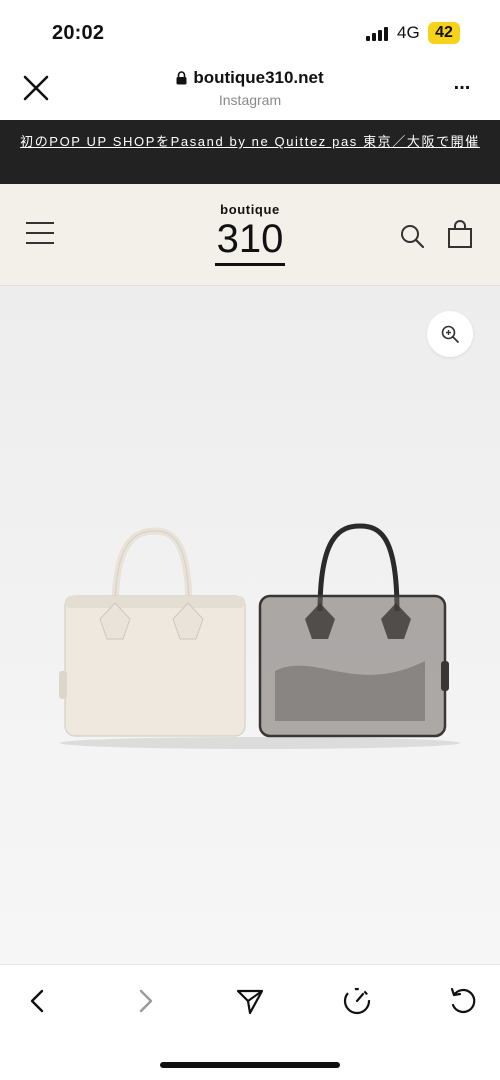 This screenshot has height=1080, width=500. Describe the element at coordinates (377, 34) in the screenshot. I see `signal-icon` at that location.